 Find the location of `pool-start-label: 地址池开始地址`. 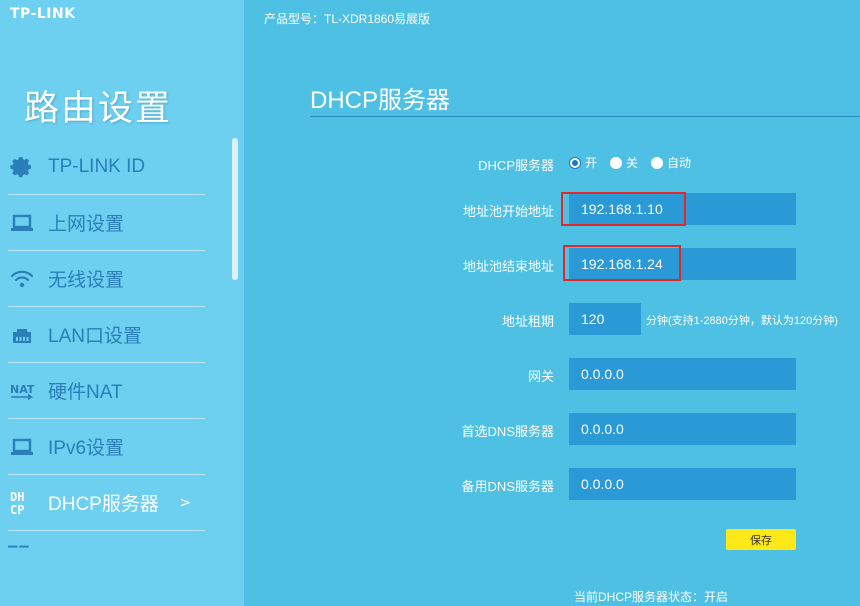

pool-start-label: 地址池开始地址 is located at coordinates (508, 211).